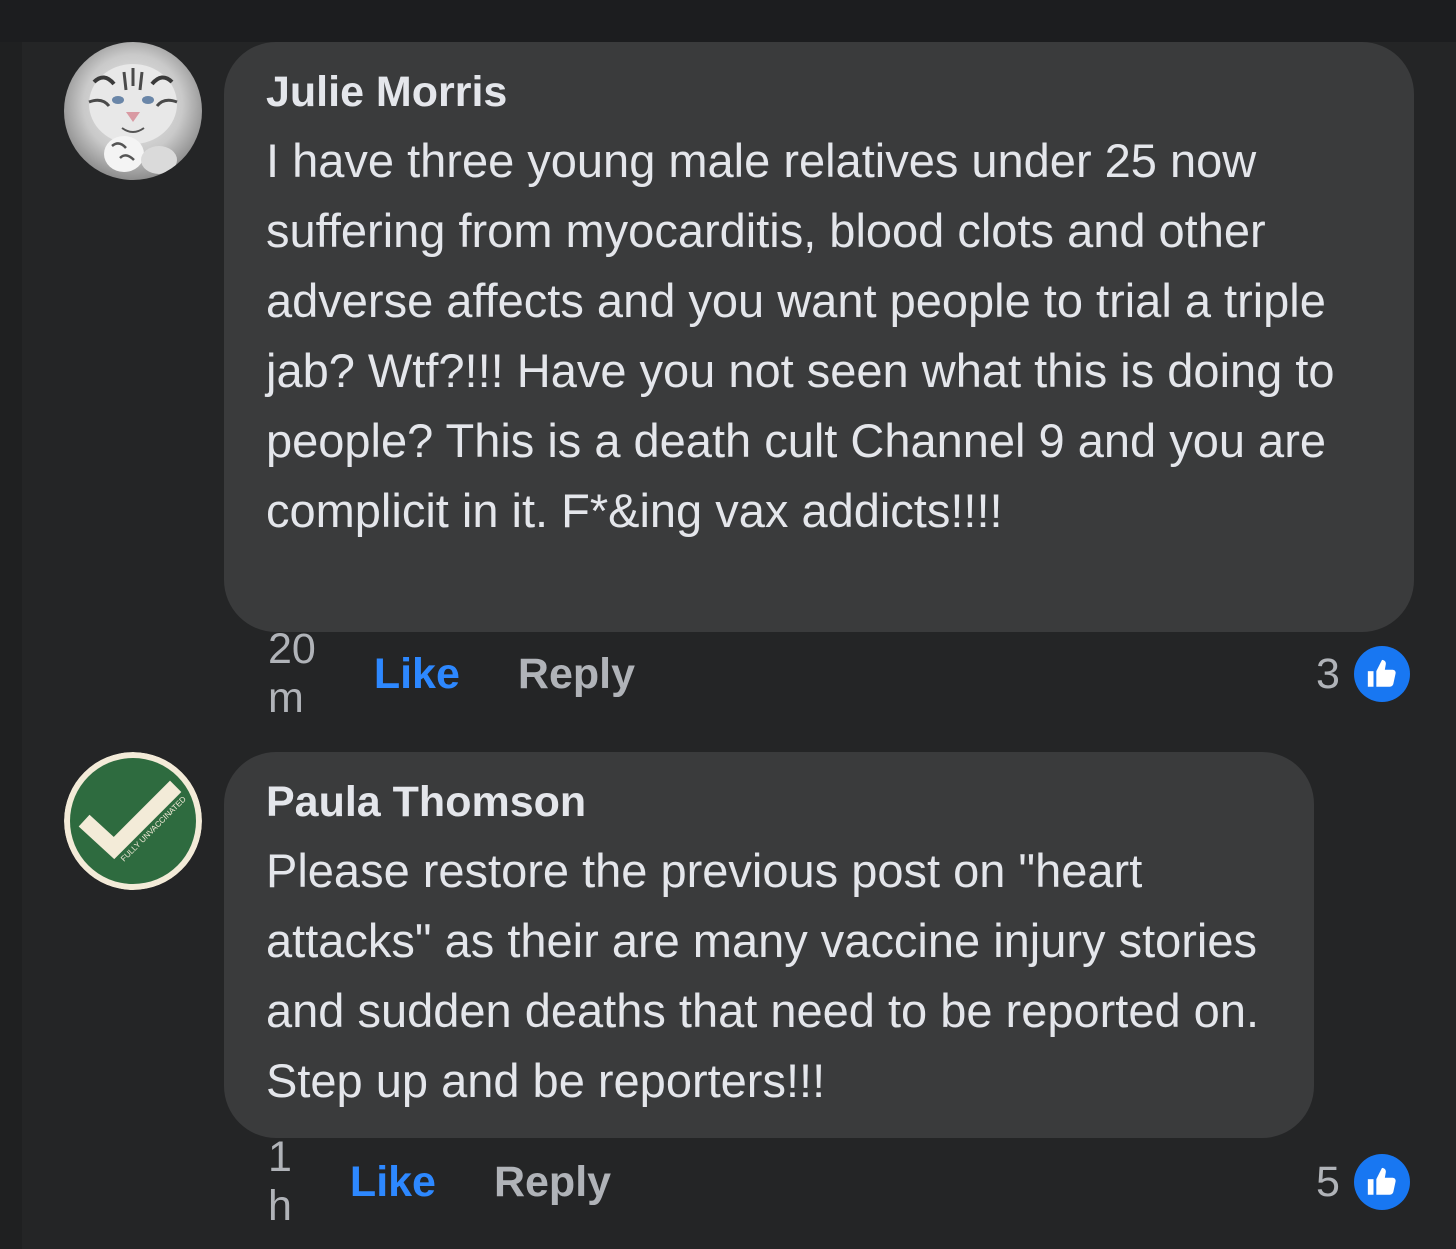 This screenshot has height=1249, width=1456. I want to click on left-edge, so click(11, 645).